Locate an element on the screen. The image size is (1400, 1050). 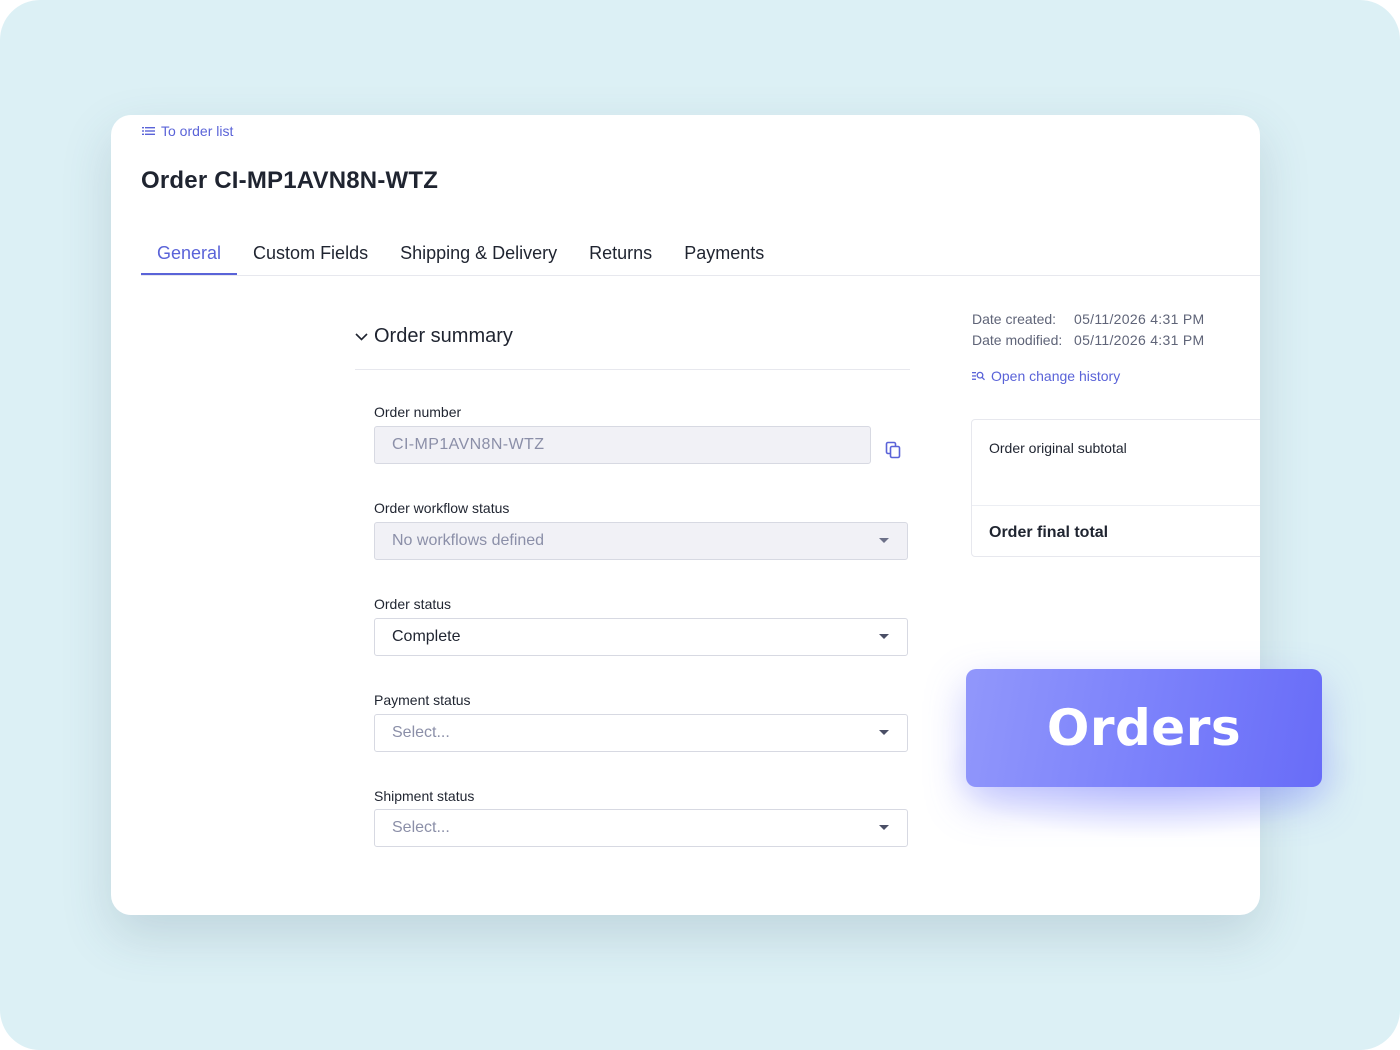
order-summary-toggle: Order summary is located at coordinates (434, 336).